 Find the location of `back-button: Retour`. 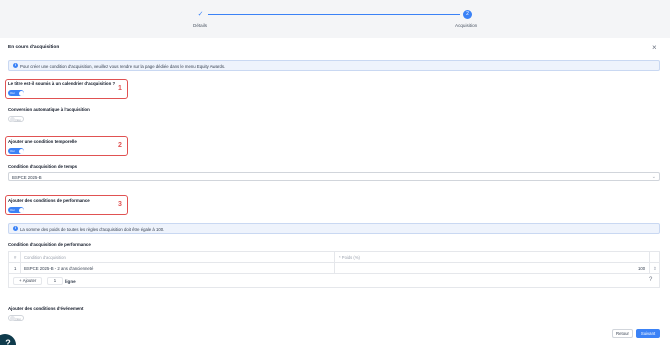

back-button: Retour is located at coordinates (622, 333).